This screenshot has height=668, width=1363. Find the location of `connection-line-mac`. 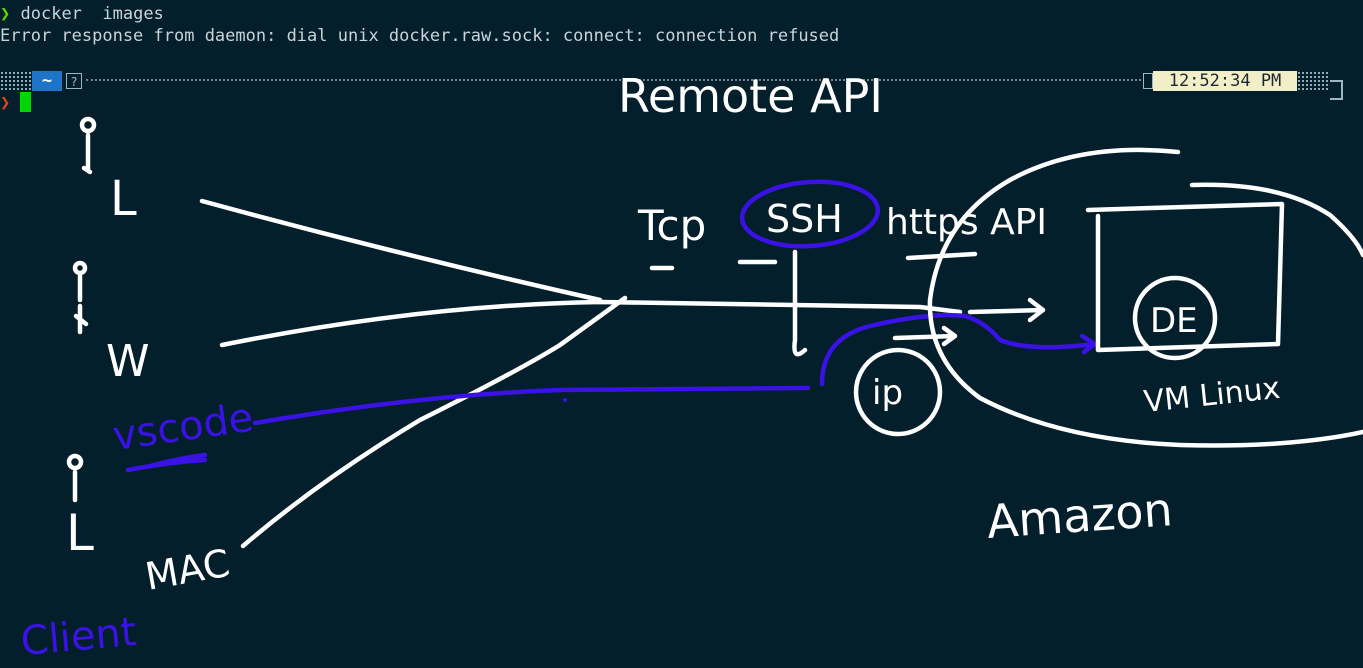

connection-line-mac is located at coordinates (434, 422).